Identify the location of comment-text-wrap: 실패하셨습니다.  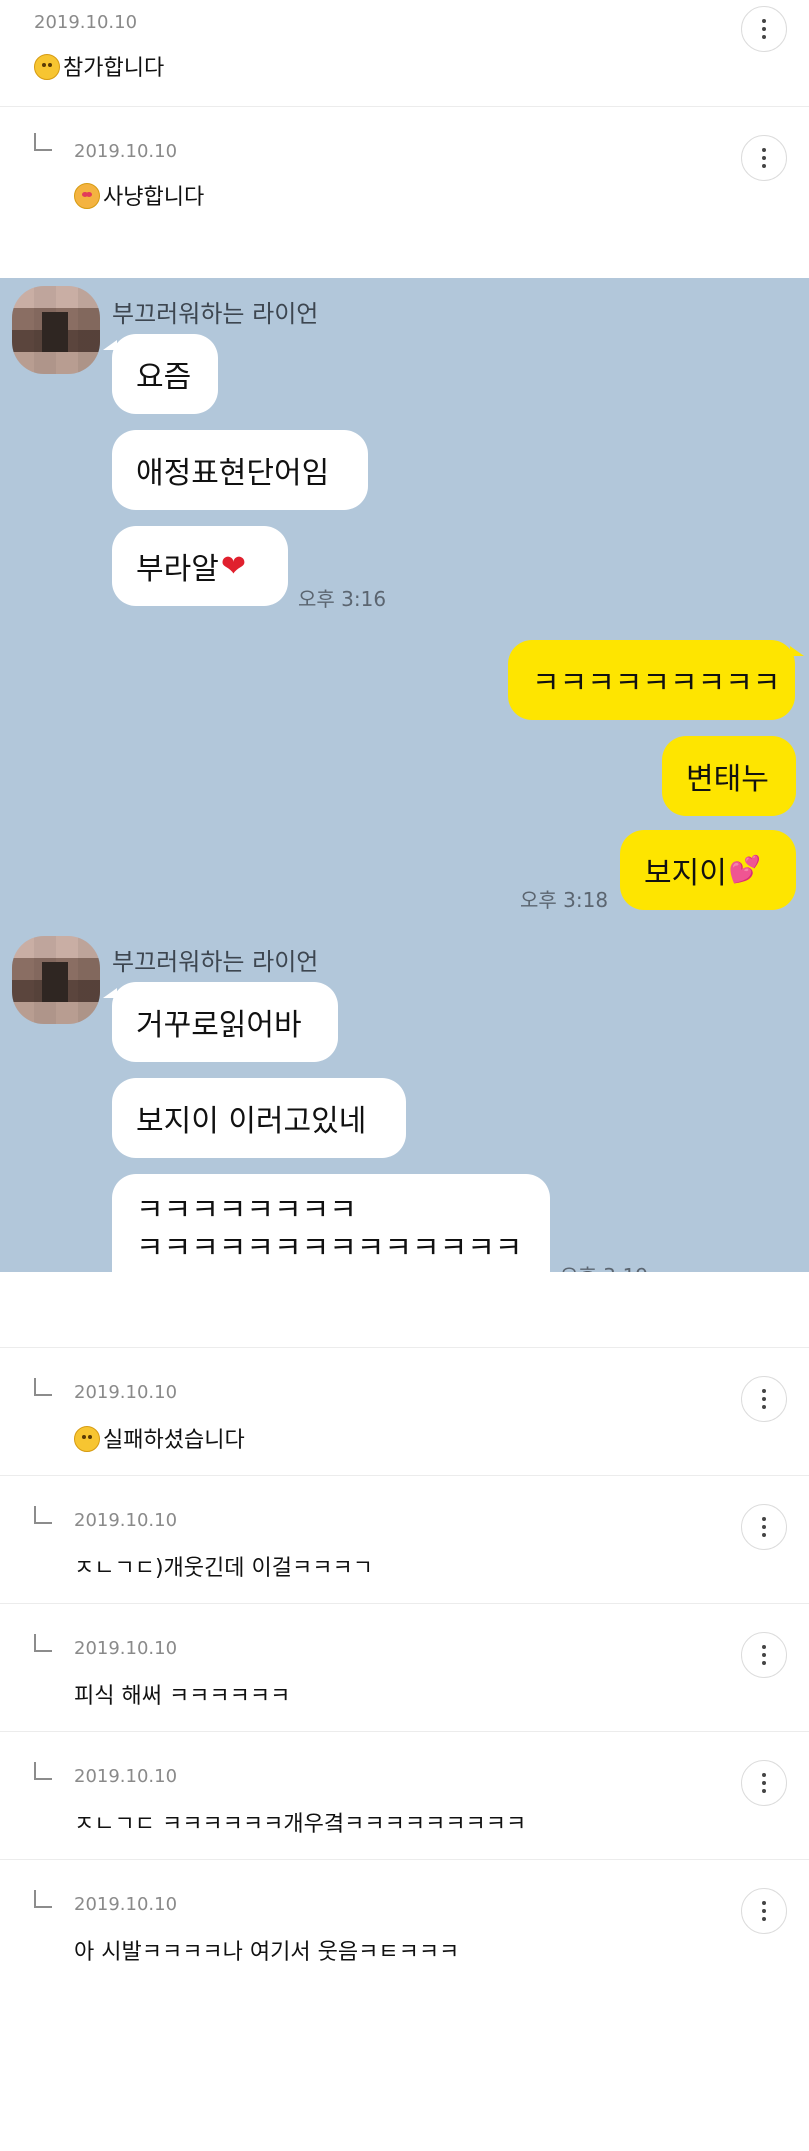
(159, 1438).